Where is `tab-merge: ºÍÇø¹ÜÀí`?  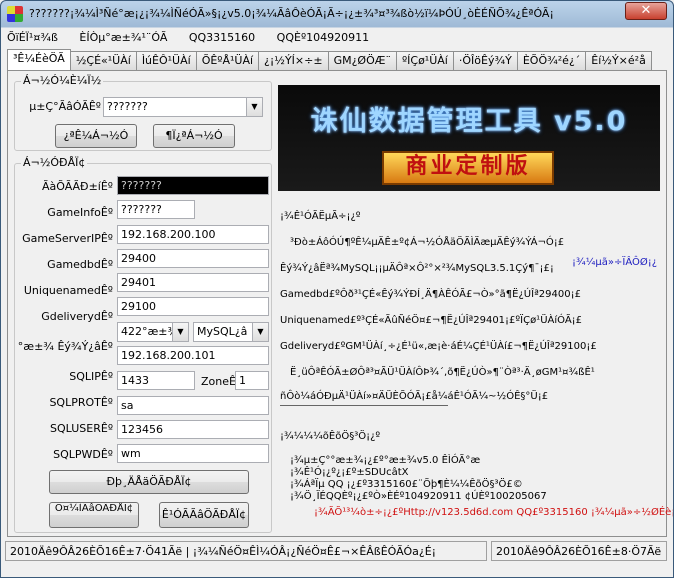 tab-merge: ºÍÇø¹ÜÀí is located at coordinates (424, 60).